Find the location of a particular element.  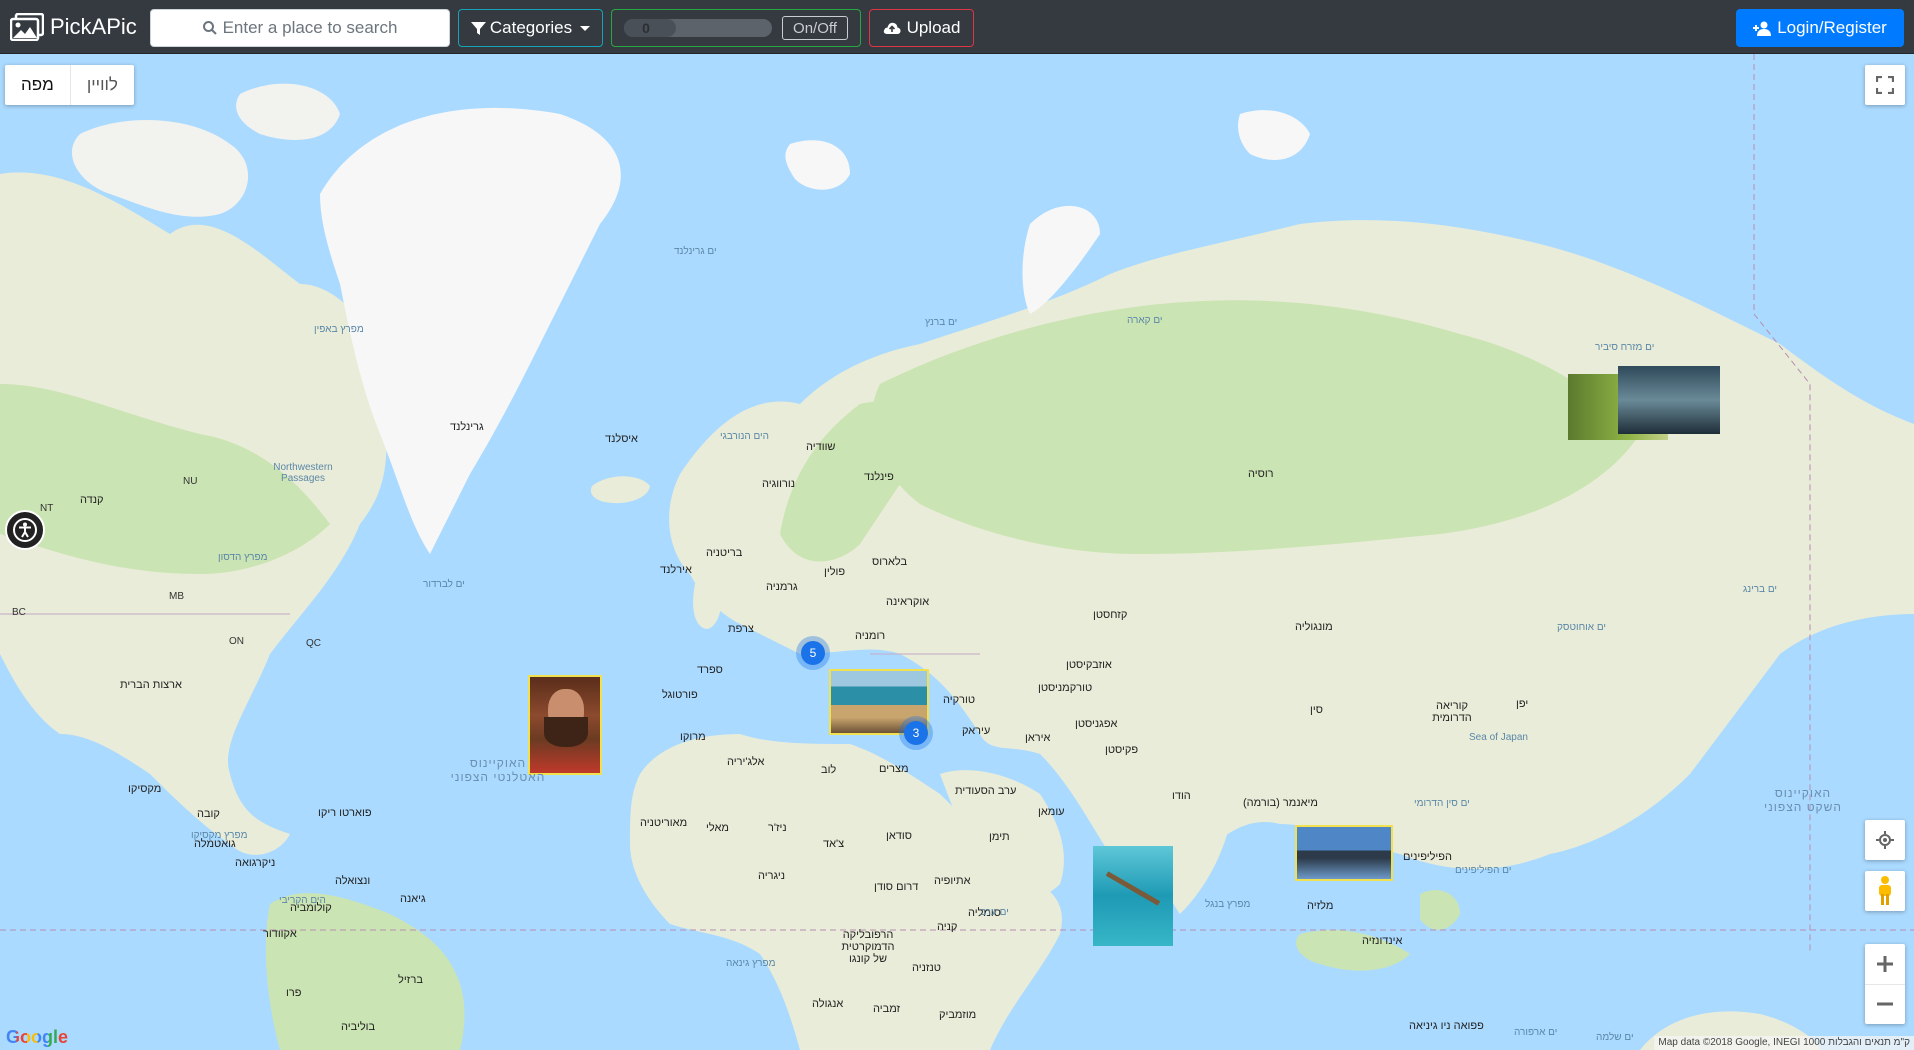

photo-marker-lake is located at coordinates (1669, 400).